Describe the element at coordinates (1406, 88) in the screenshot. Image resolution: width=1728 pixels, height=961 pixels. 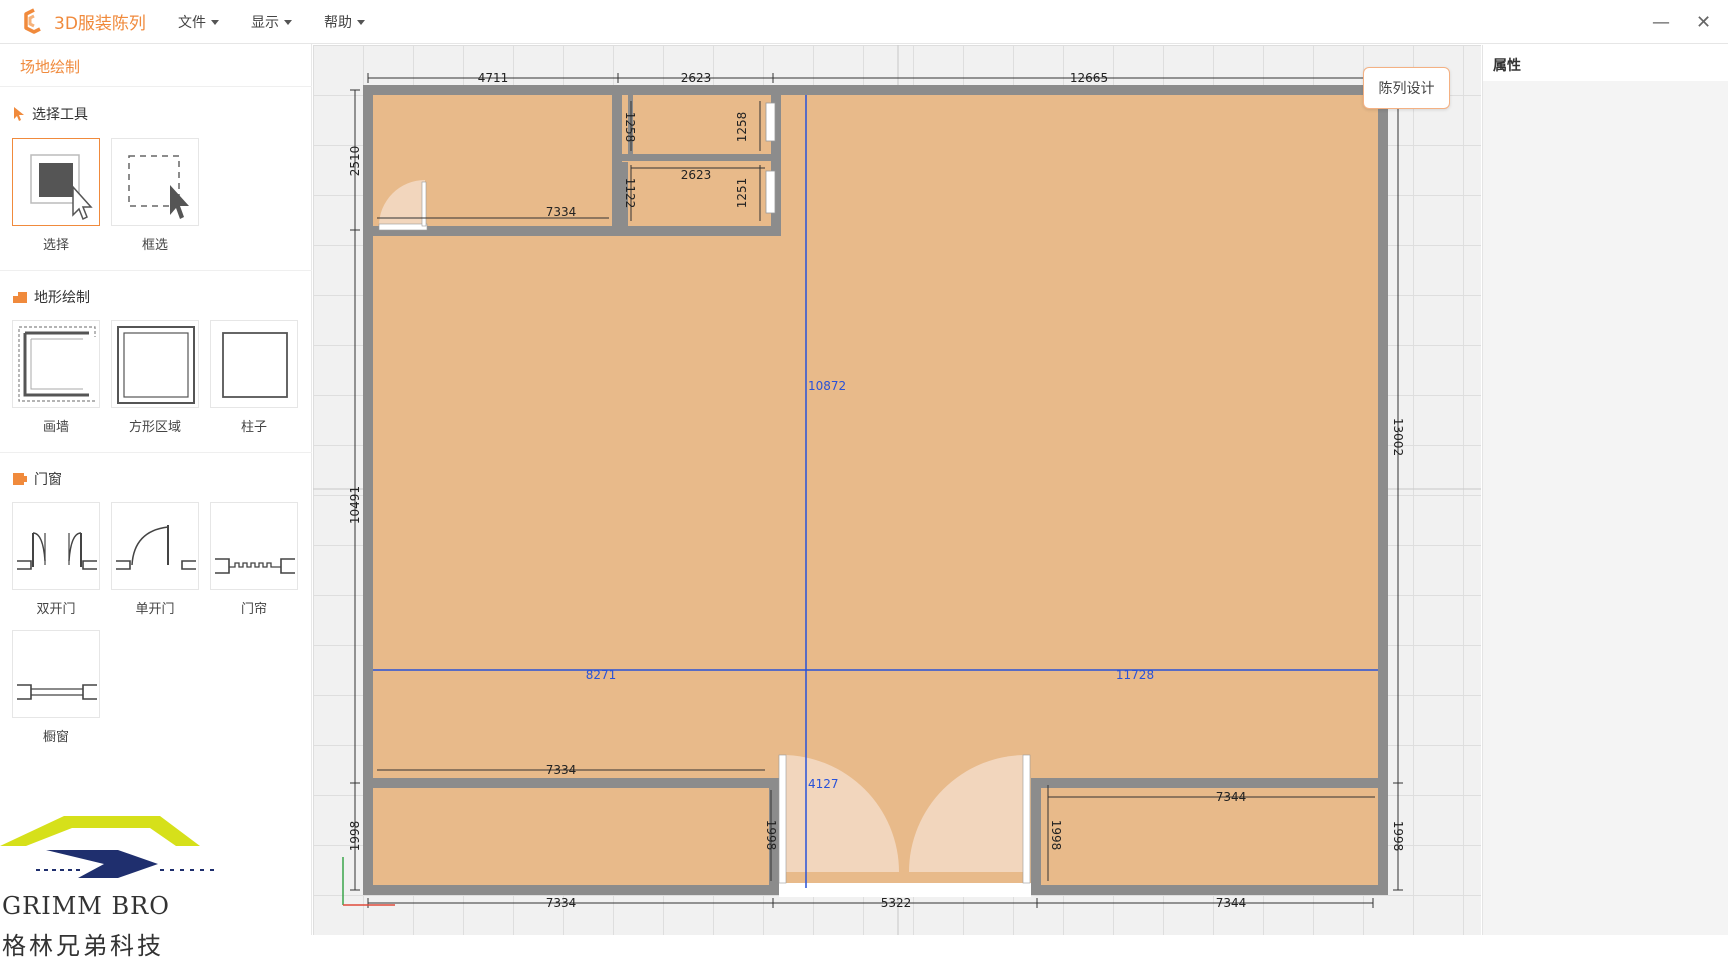
I see `display-design-button: 陈列设计` at that location.